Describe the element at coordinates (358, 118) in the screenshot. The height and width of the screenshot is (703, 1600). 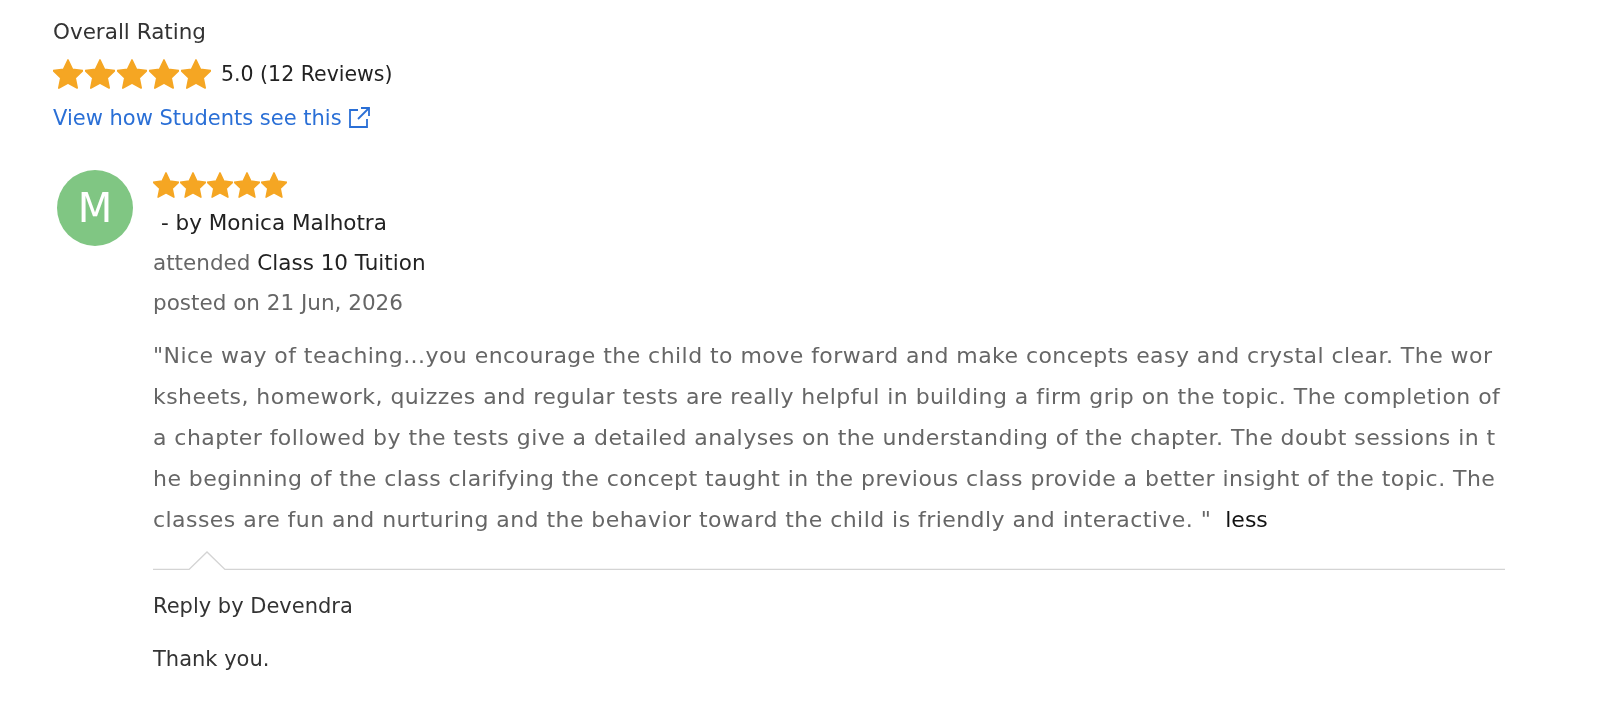
I see `external-link-icon` at that location.